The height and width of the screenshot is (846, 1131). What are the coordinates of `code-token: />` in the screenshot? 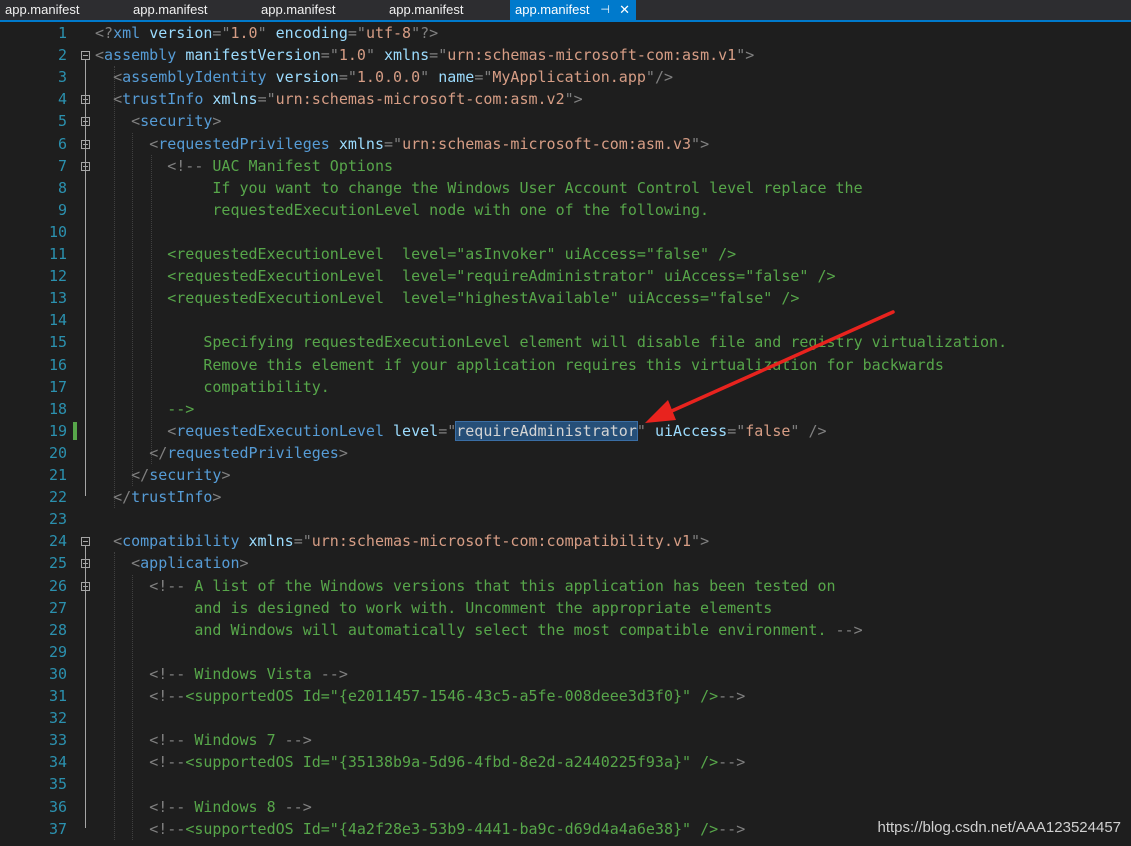 It's located at (817, 430).